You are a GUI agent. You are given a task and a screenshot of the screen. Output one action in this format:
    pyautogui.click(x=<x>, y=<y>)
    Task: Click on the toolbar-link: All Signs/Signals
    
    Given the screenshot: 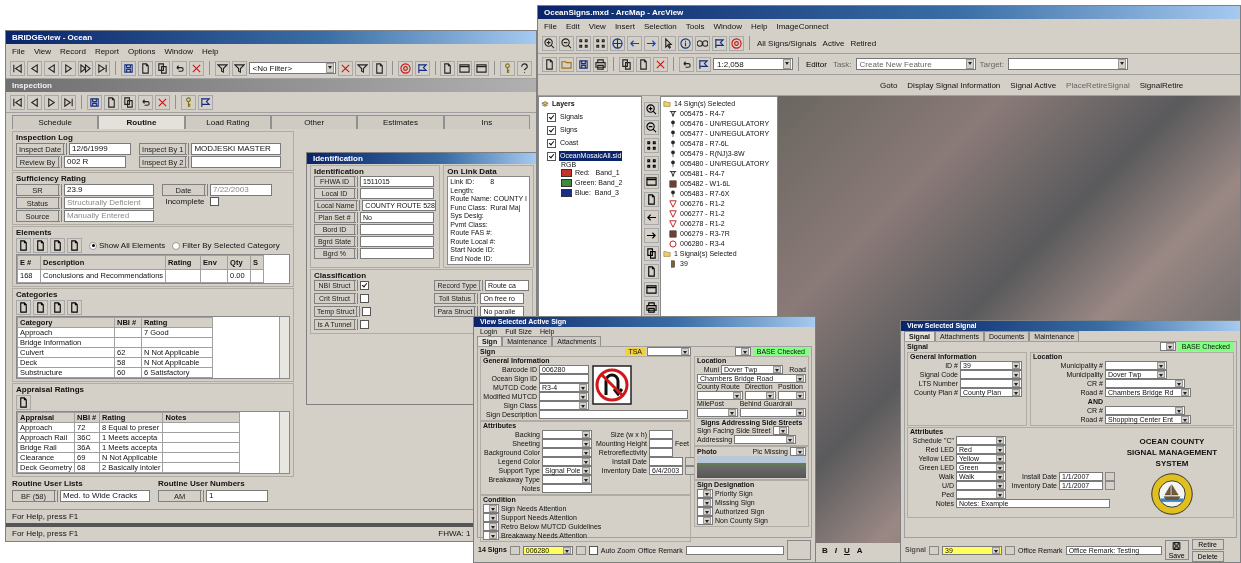 What is the action you would take?
    pyautogui.click(x=787, y=43)
    